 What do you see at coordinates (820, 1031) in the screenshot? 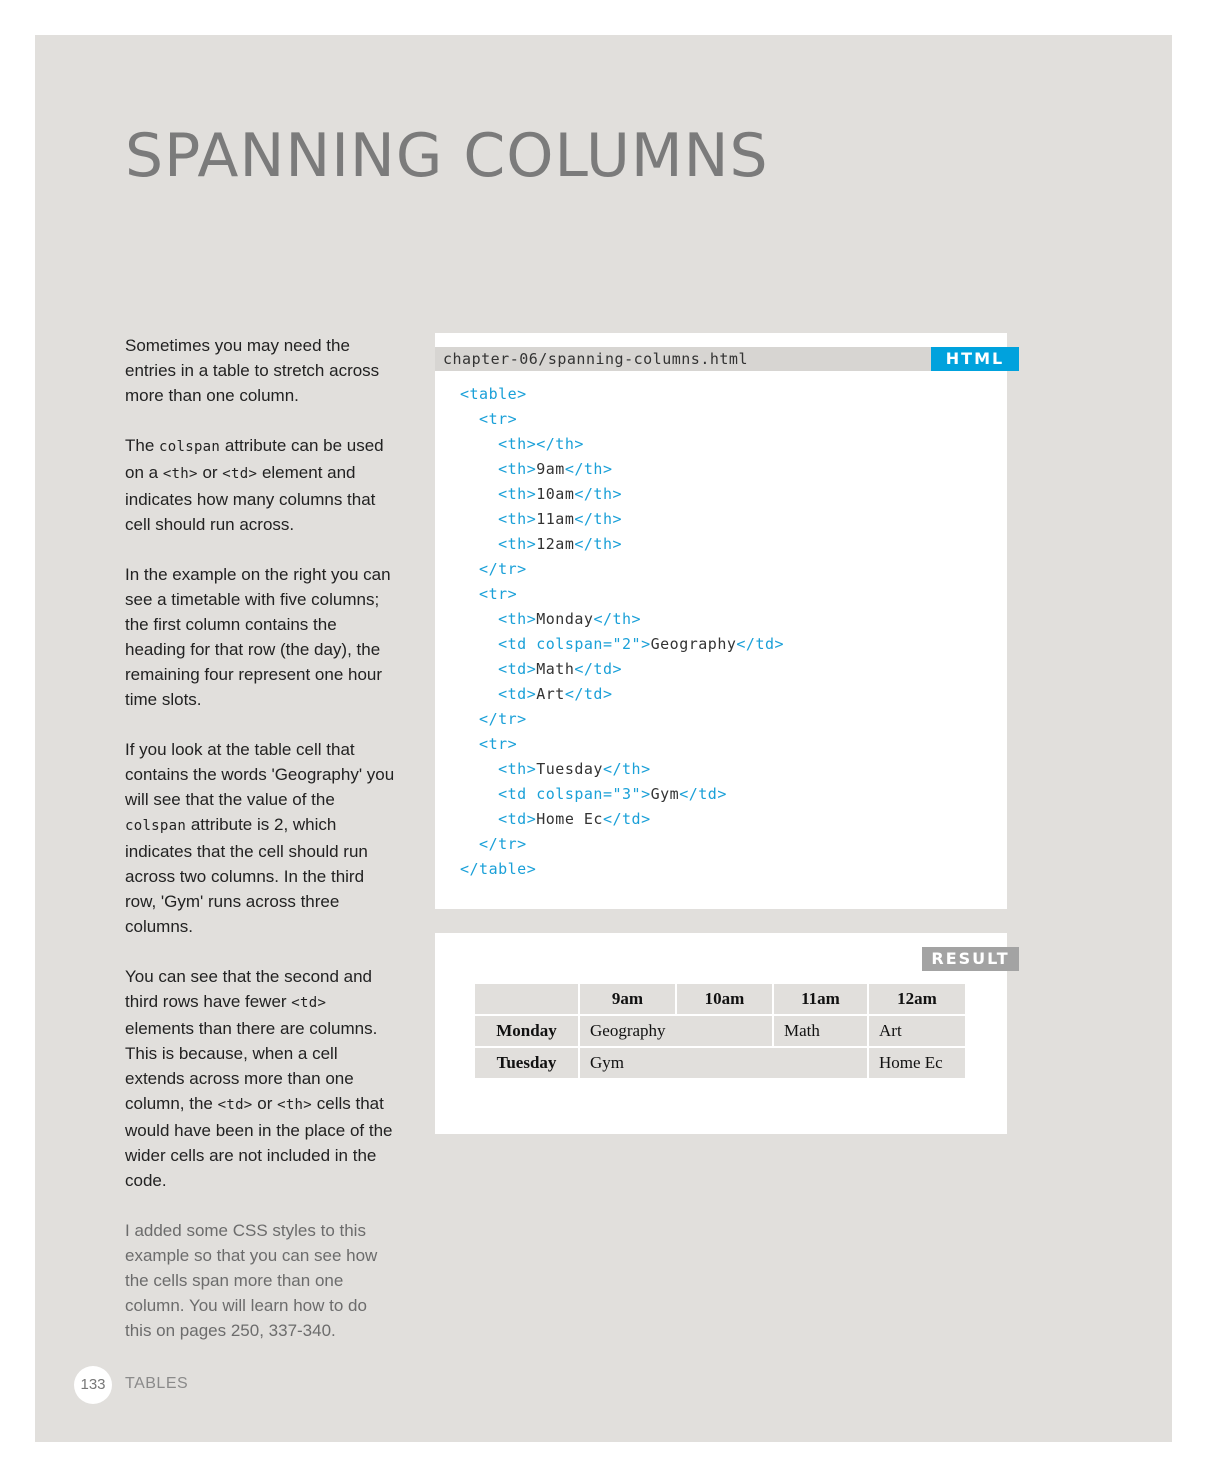
I see `table-cell: Math` at bounding box center [820, 1031].